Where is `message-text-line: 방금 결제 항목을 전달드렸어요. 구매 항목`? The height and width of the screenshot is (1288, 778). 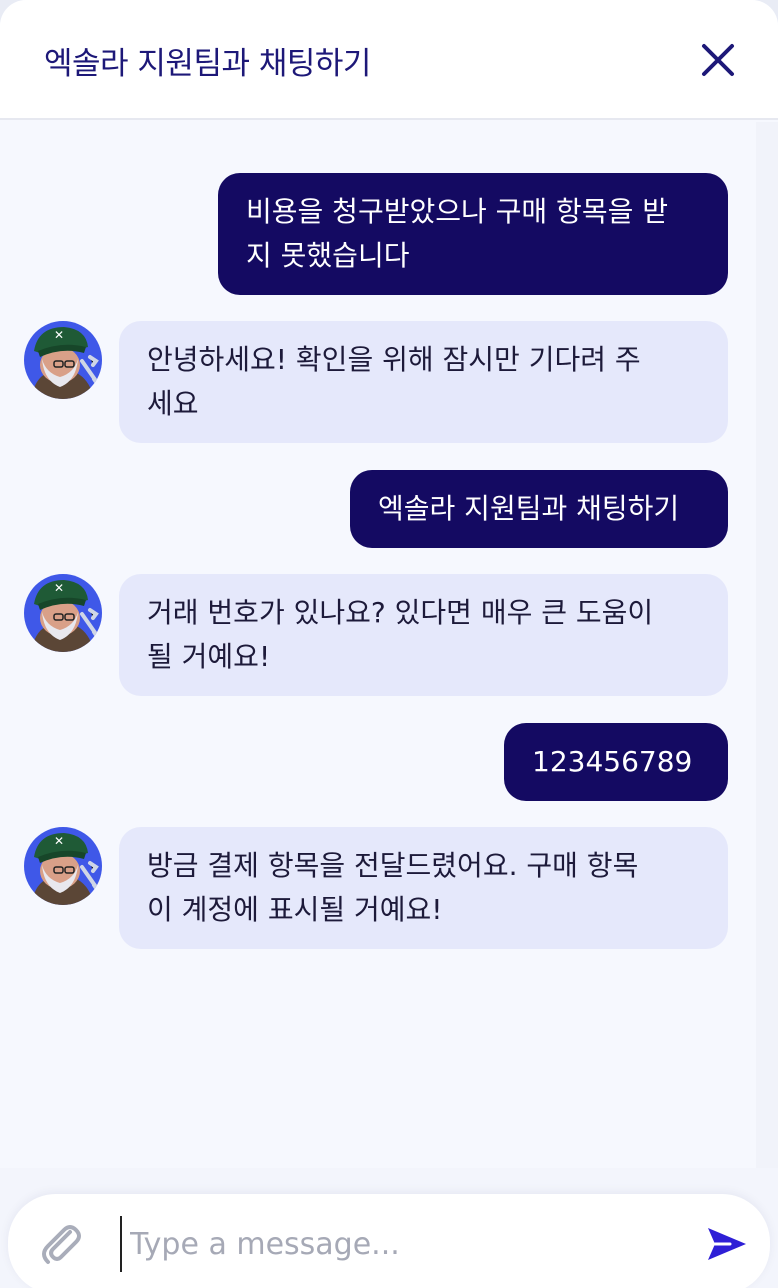 message-text-line: 방금 결제 항목을 전달드렸어요. 구매 항목 is located at coordinates (393, 865).